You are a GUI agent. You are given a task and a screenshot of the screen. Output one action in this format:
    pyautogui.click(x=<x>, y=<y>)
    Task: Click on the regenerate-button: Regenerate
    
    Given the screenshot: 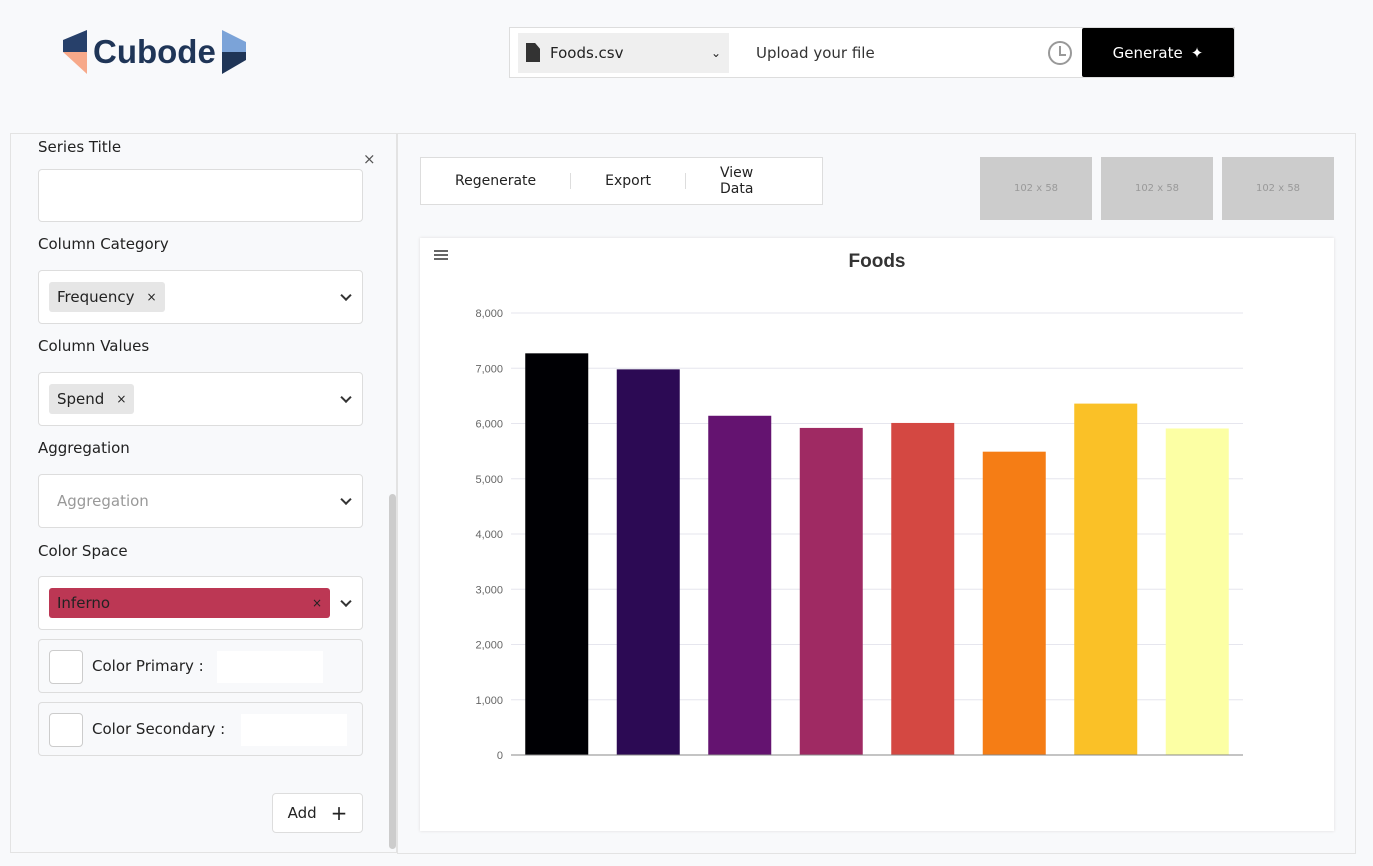 What is the action you would take?
    pyautogui.click(x=496, y=181)
    